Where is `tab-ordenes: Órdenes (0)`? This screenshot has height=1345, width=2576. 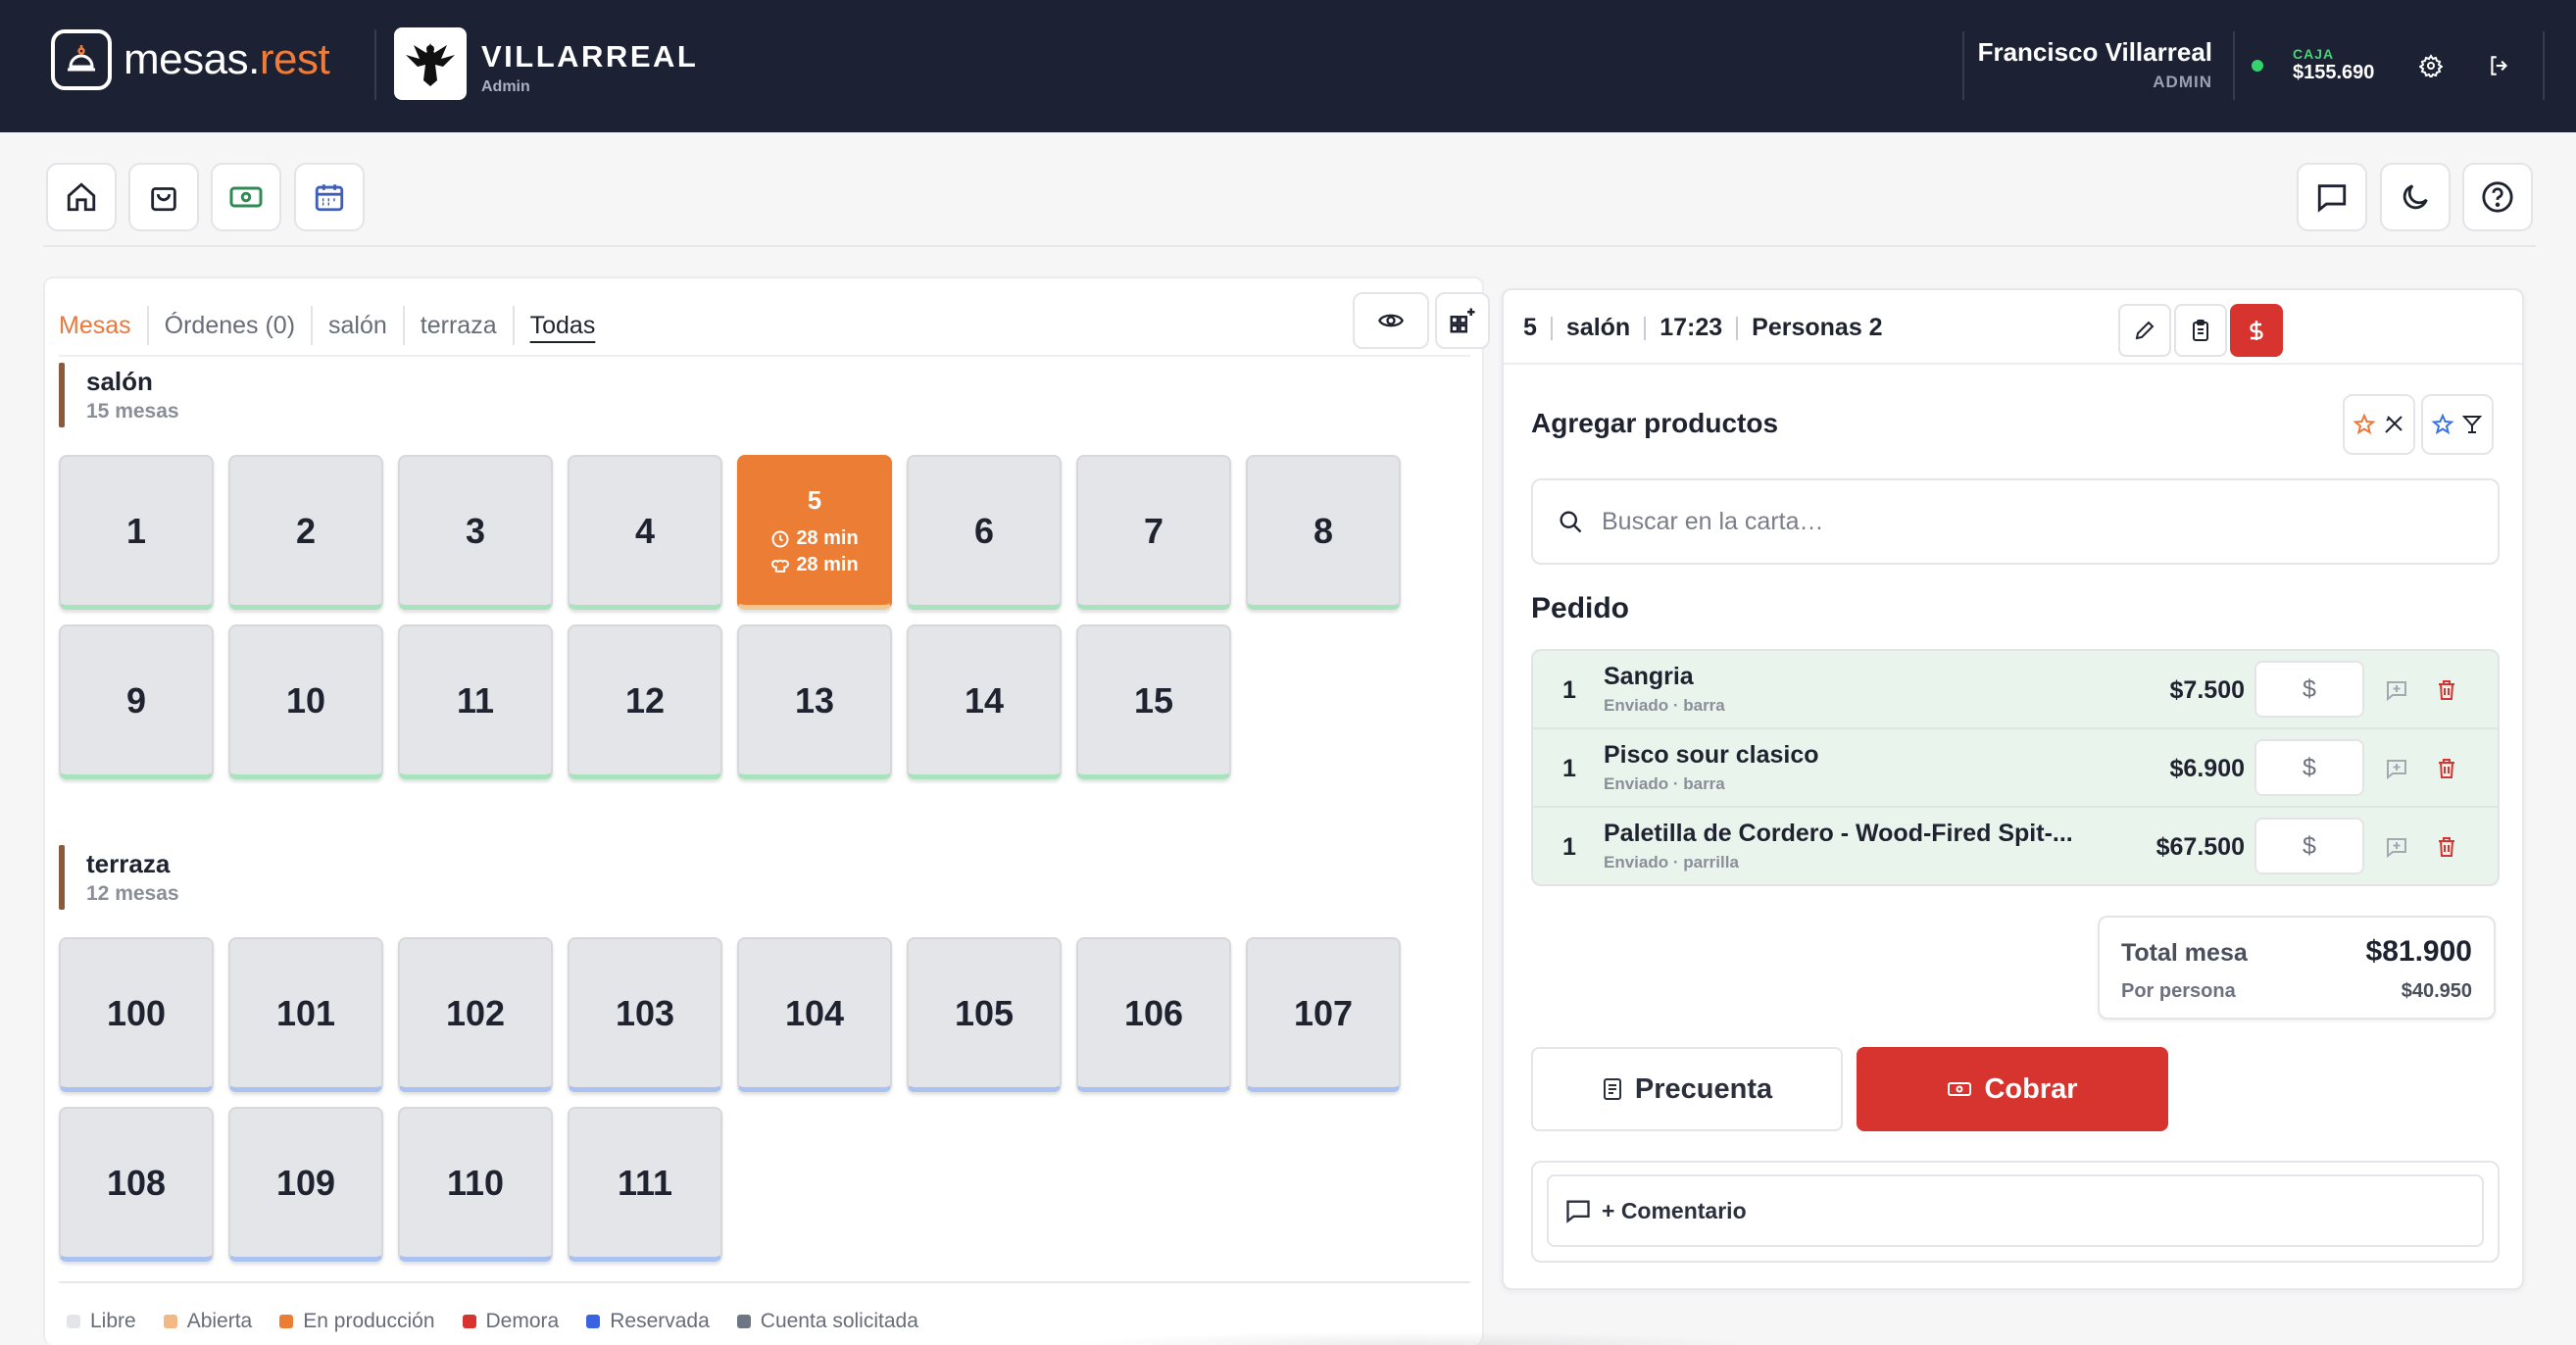 tab-ordenes: Órdenes (0) is located at coordinates (231, 325).